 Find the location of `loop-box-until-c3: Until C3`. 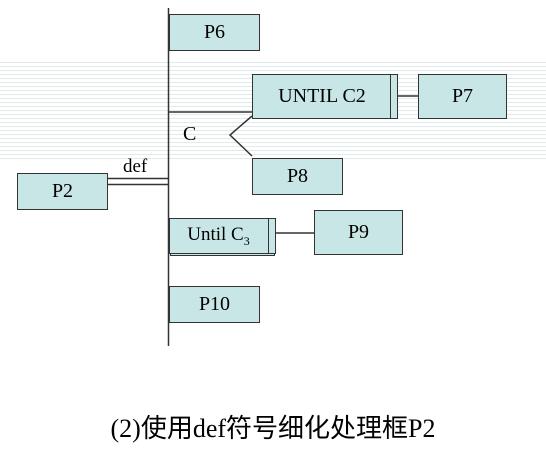

loop-box-until-c3: Until C3 is located at coordinates (222, 236).